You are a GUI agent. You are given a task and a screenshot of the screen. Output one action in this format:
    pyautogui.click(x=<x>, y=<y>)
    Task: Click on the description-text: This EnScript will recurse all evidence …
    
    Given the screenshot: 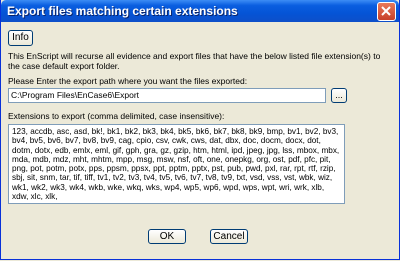 What is the action you would take?
    pyautogui.click(x=194, y=61)
    